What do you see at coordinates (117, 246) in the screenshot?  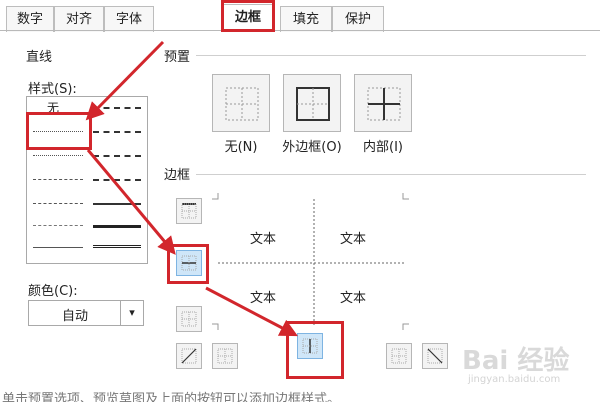 I see `line-style-double` at bounding box center [117, 246].